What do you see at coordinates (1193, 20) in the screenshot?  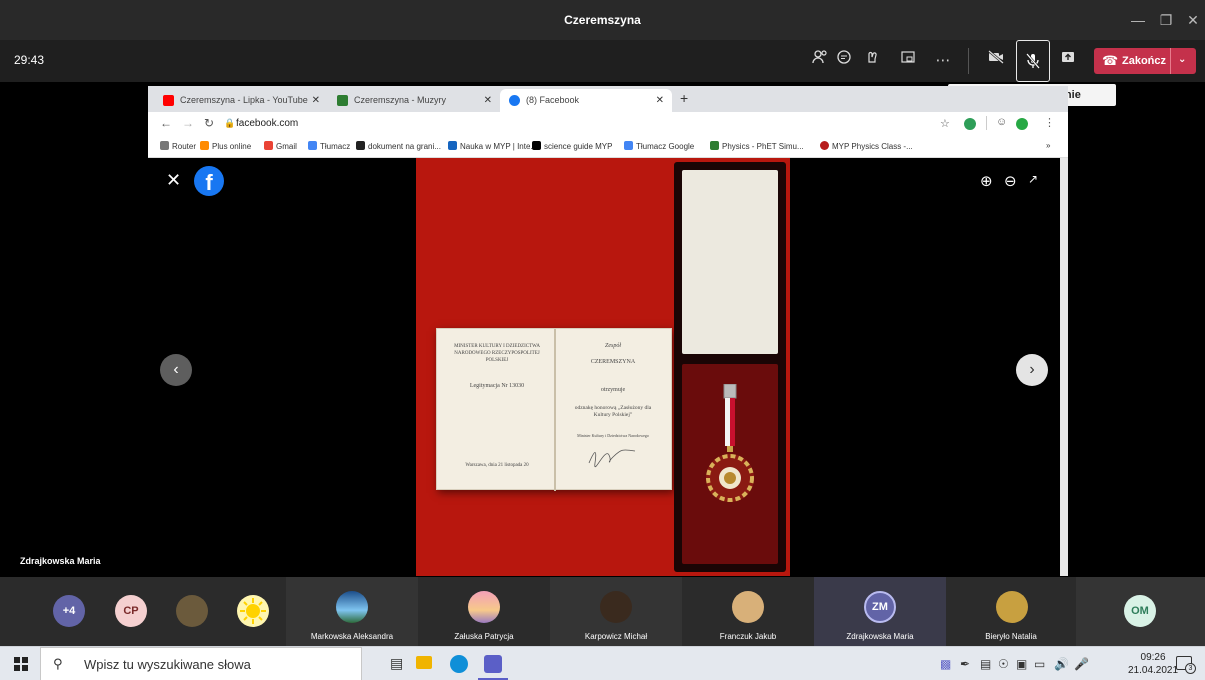 I see `close-icon: ✕` at bounding box center [1193, 20].